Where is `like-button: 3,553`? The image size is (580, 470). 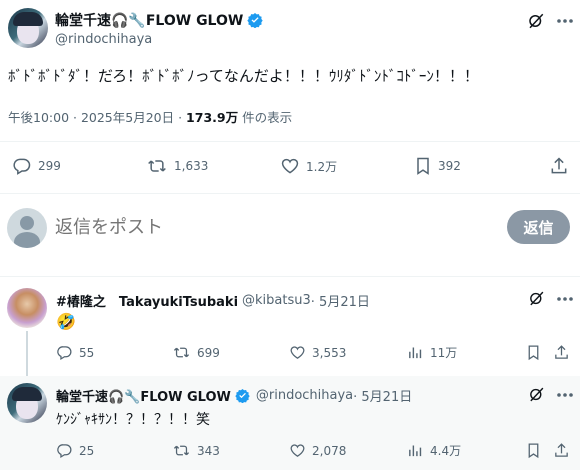
like-button: 3,553 is located at coordinates (317, 352).